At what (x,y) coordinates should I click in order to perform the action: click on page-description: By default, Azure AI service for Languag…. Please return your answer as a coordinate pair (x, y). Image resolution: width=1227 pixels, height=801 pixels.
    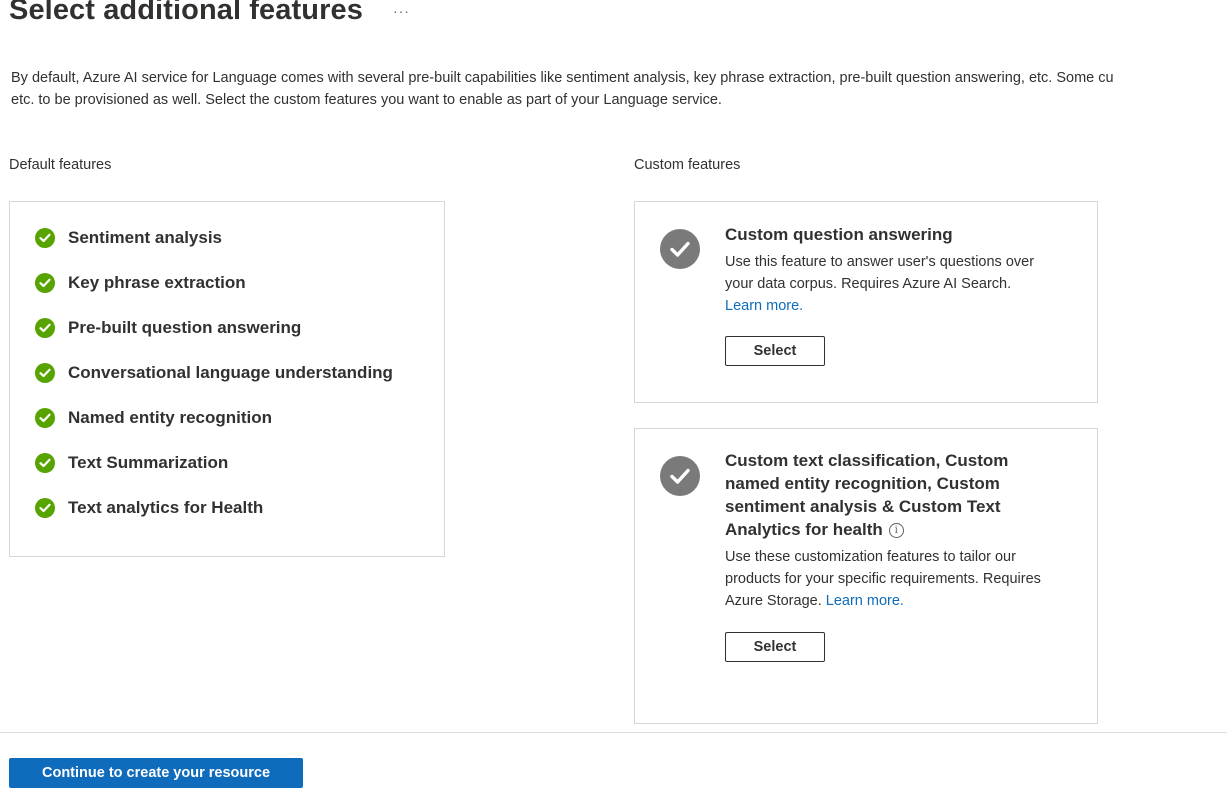
    Looking at the image, I should click on (619, 89).